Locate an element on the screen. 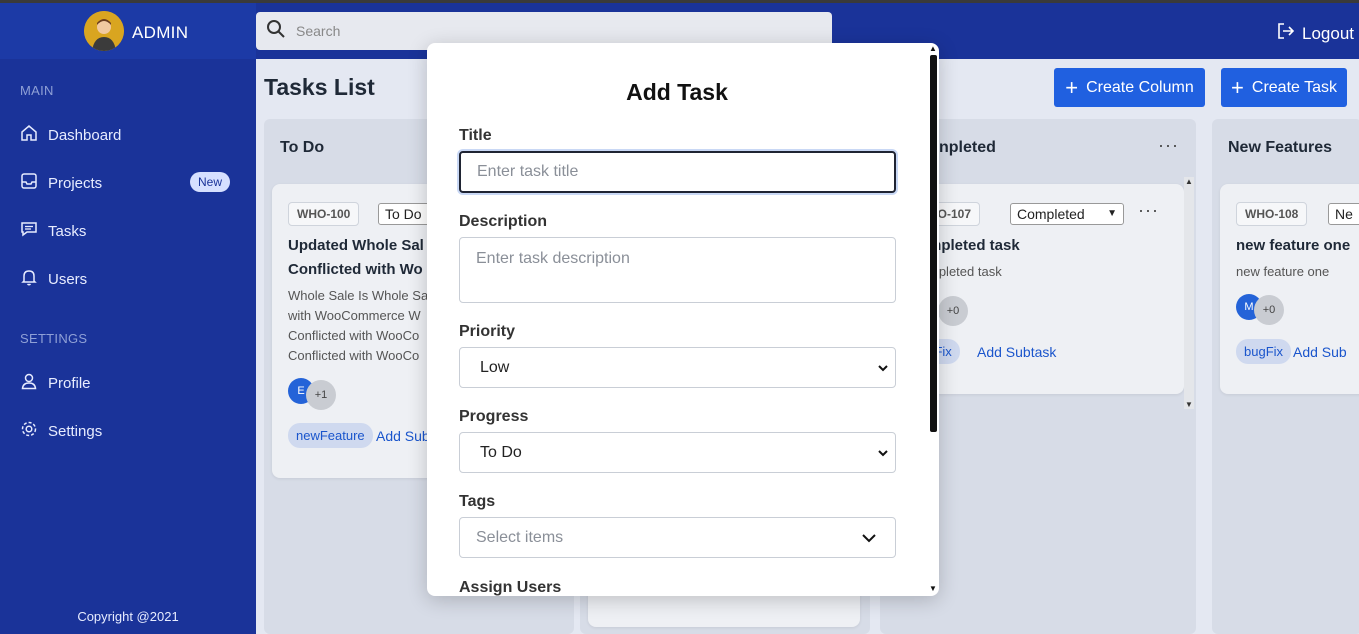 The height and width of the screenshot is (634, 1359). task-desc: mpleted task is located at coordinates (965, 271).